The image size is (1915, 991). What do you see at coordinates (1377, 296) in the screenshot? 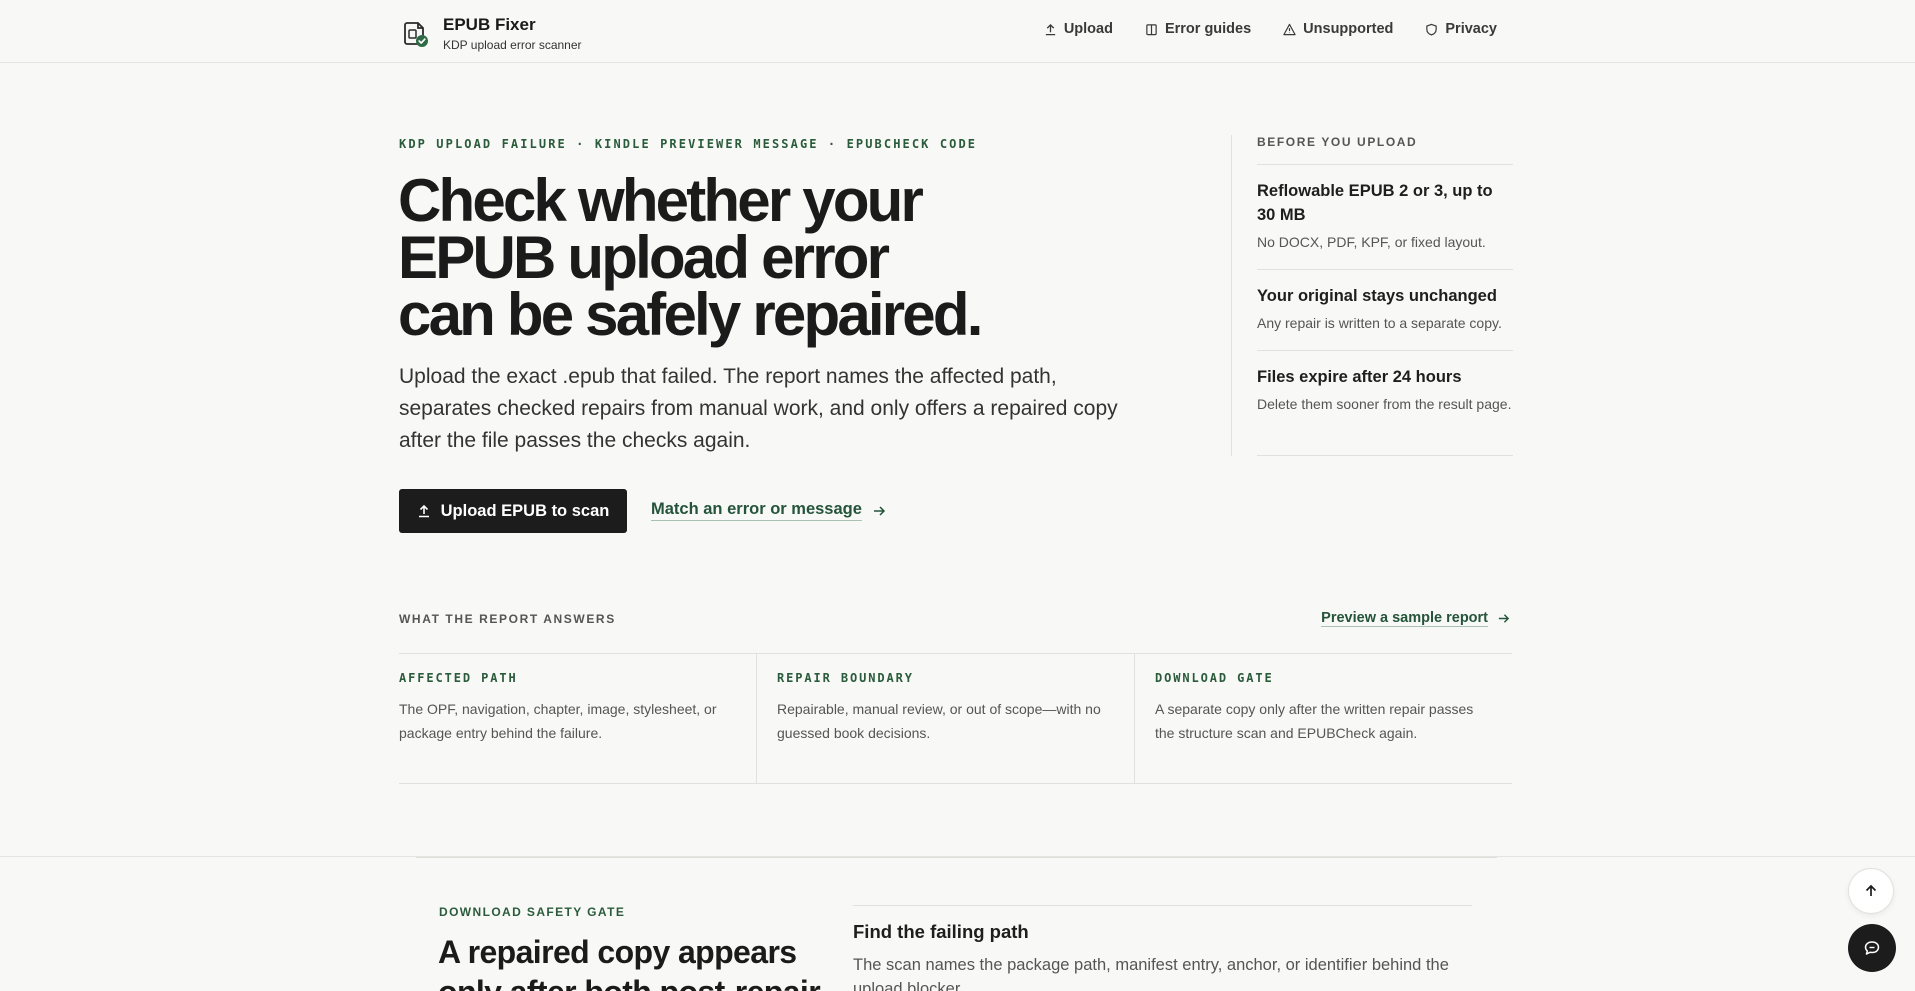
I see `aside-item-title: Your original stays unchanged` at bounding box center [1377, 296].